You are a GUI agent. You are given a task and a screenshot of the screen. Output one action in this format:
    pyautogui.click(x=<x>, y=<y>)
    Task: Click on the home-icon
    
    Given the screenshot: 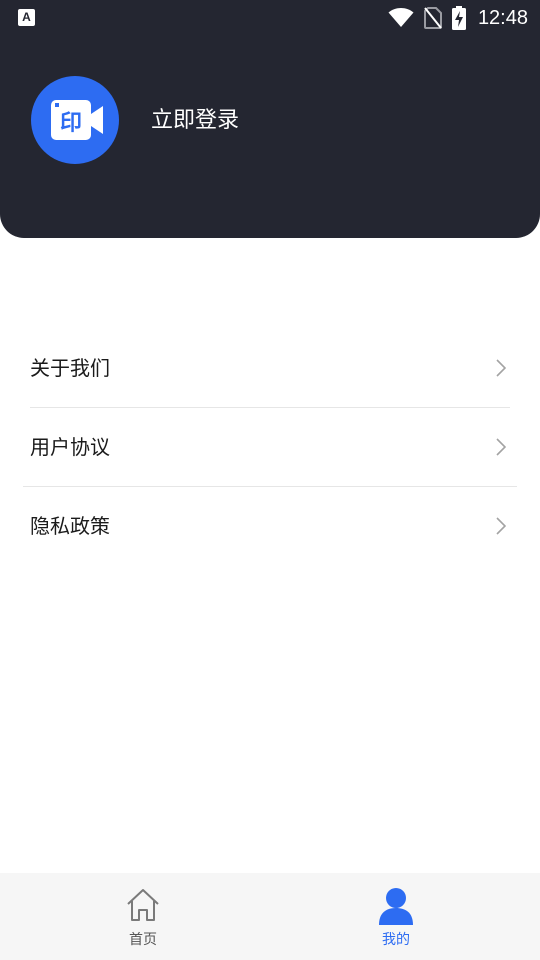 What is the action you would take?
    pyautogui.click(x=143, y=905)
    